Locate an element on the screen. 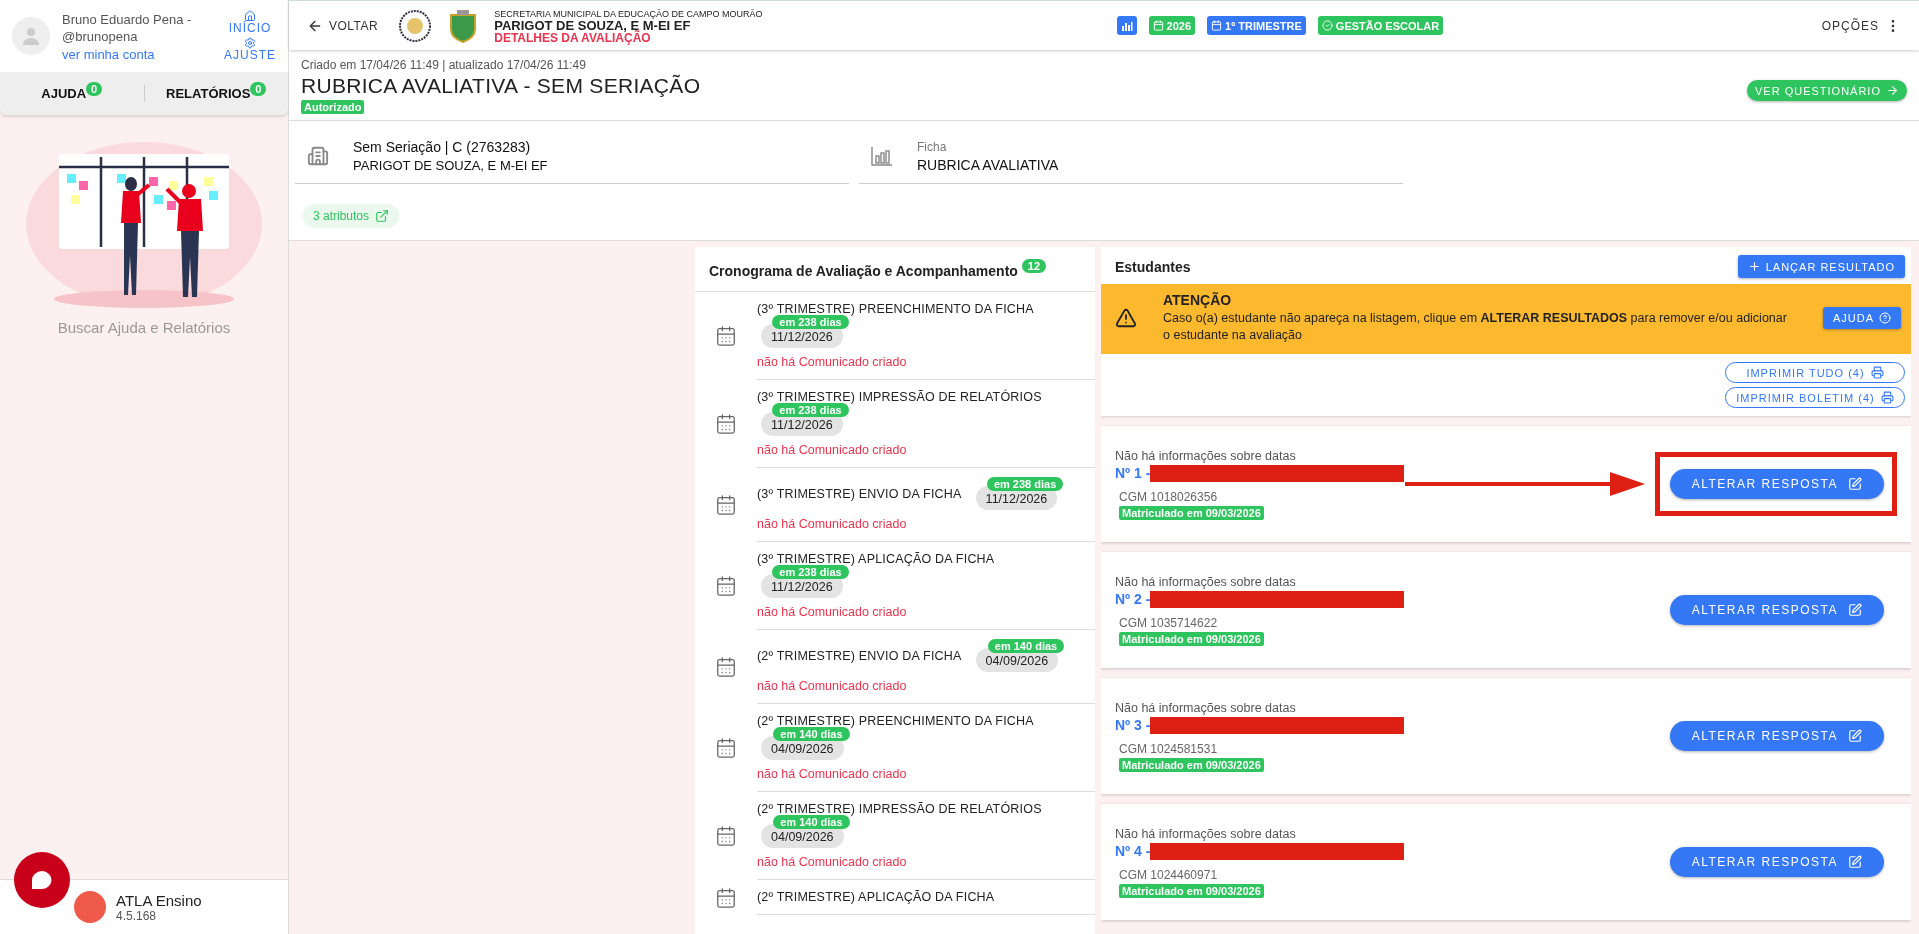  warning-icon is located at coordinates (1126, 318).